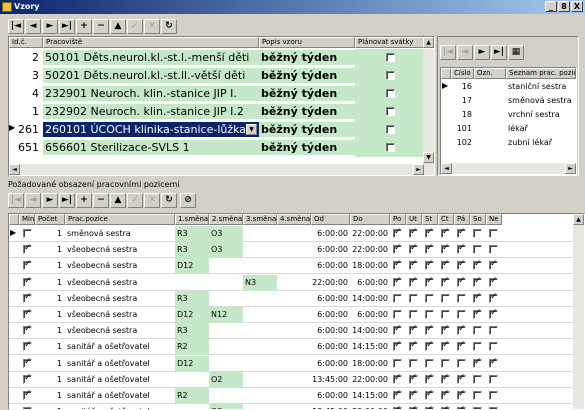  Describe the element at coordinates (446, 168) in the screenshot. I see `side-scroll-left-button: ◄` at that location.